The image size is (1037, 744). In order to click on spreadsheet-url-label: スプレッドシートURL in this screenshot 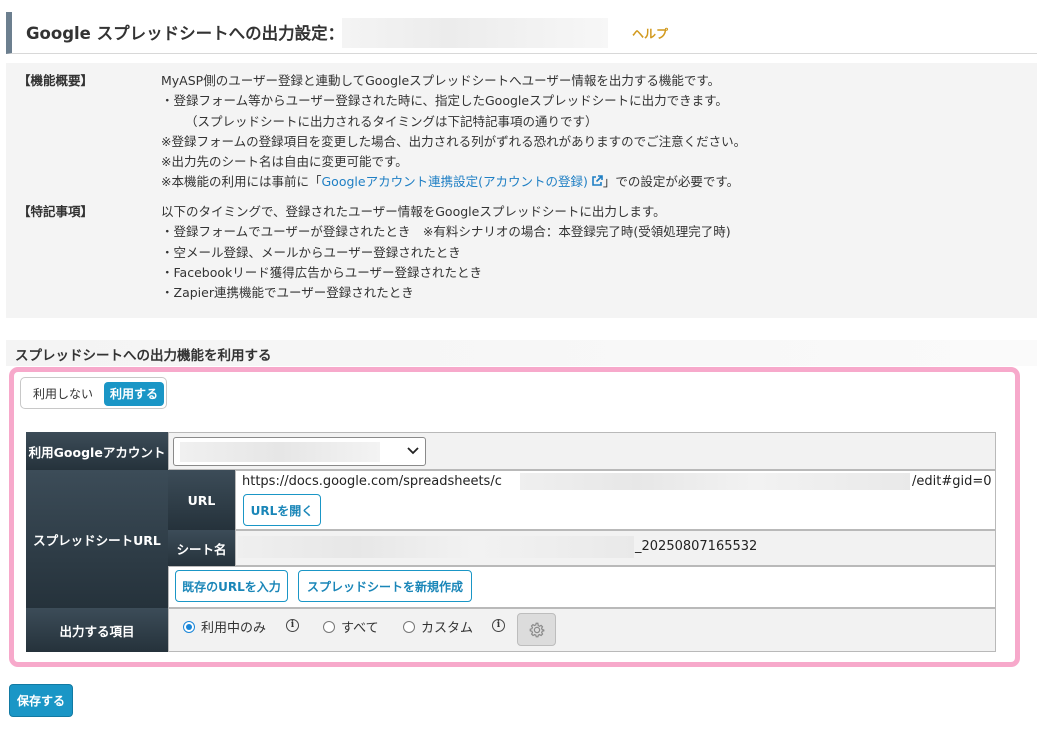, I will do `click(97, 539)`.